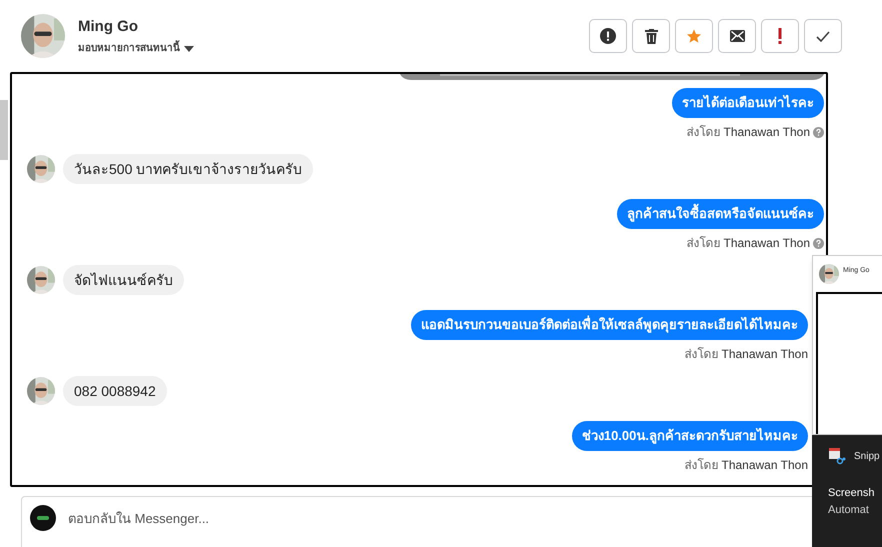 The height and width of the screenshot is (547, 882). I want to click on trash-button, so click(651, 36).